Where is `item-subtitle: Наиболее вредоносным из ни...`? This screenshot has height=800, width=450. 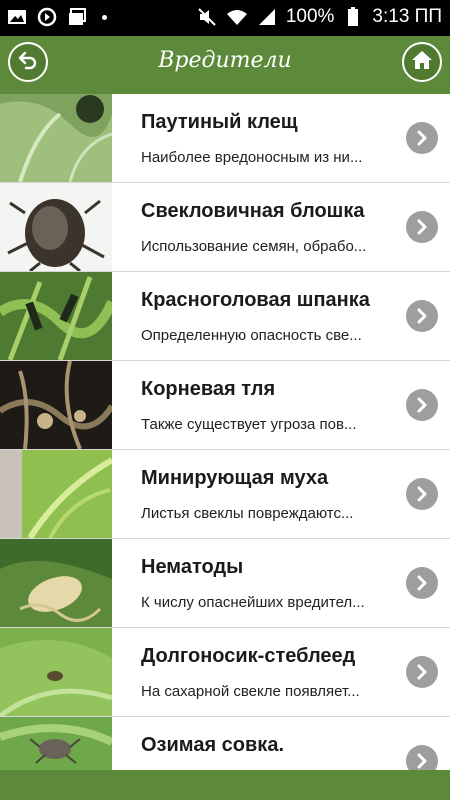
item-subtitle: Наиболее вредоносным из ни... is located at coordinates (252, 157).